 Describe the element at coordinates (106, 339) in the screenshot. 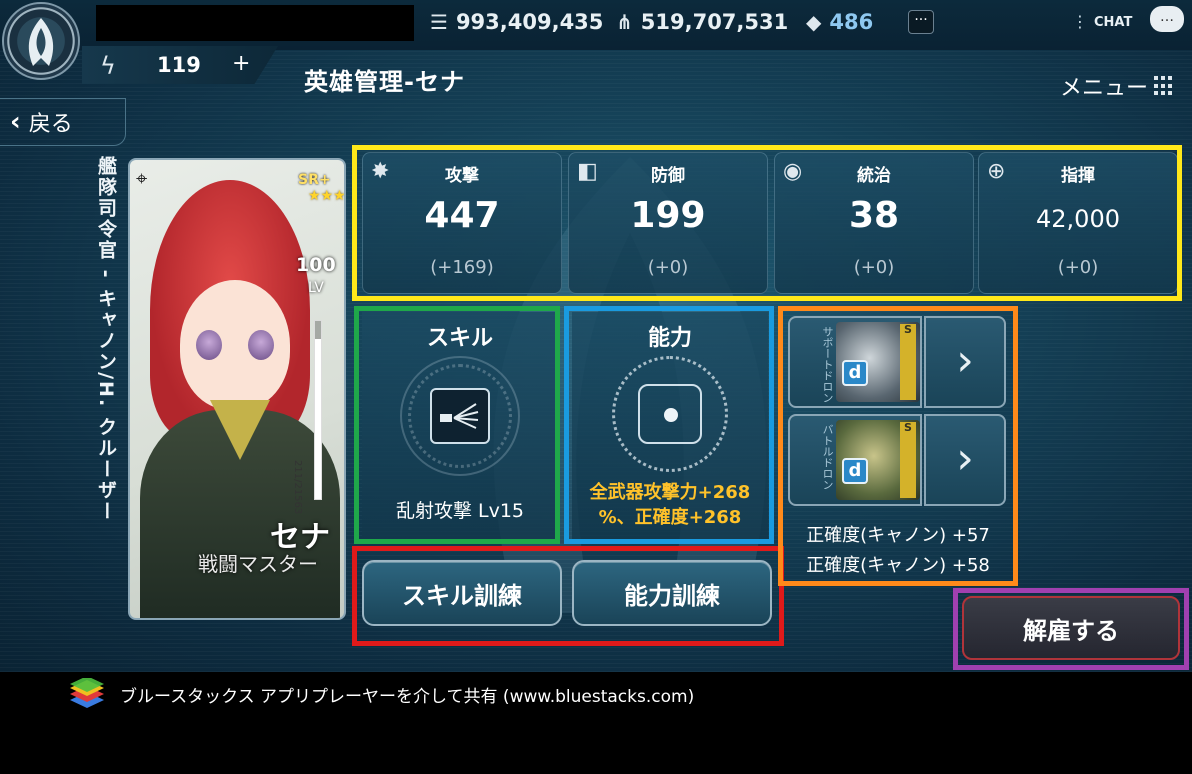

I see `hero-class: 艦隊司令官 - キャノン/H. クルーザー` at that location.